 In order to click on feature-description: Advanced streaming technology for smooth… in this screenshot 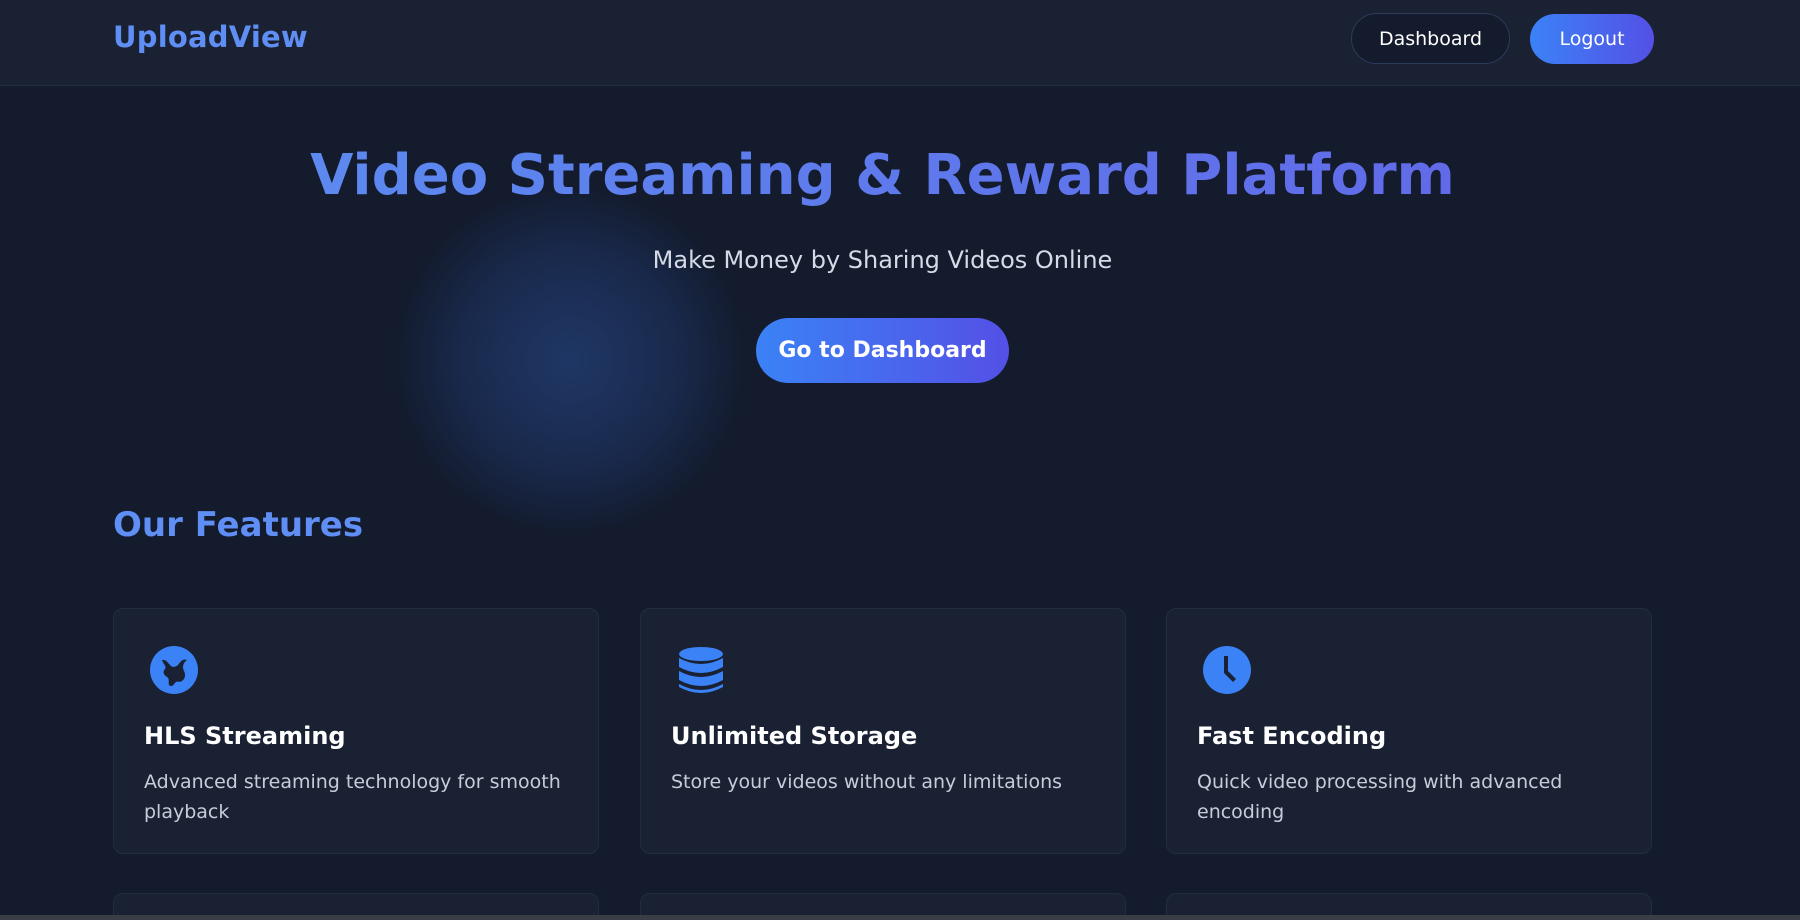, I will do `click(352, 797)`.